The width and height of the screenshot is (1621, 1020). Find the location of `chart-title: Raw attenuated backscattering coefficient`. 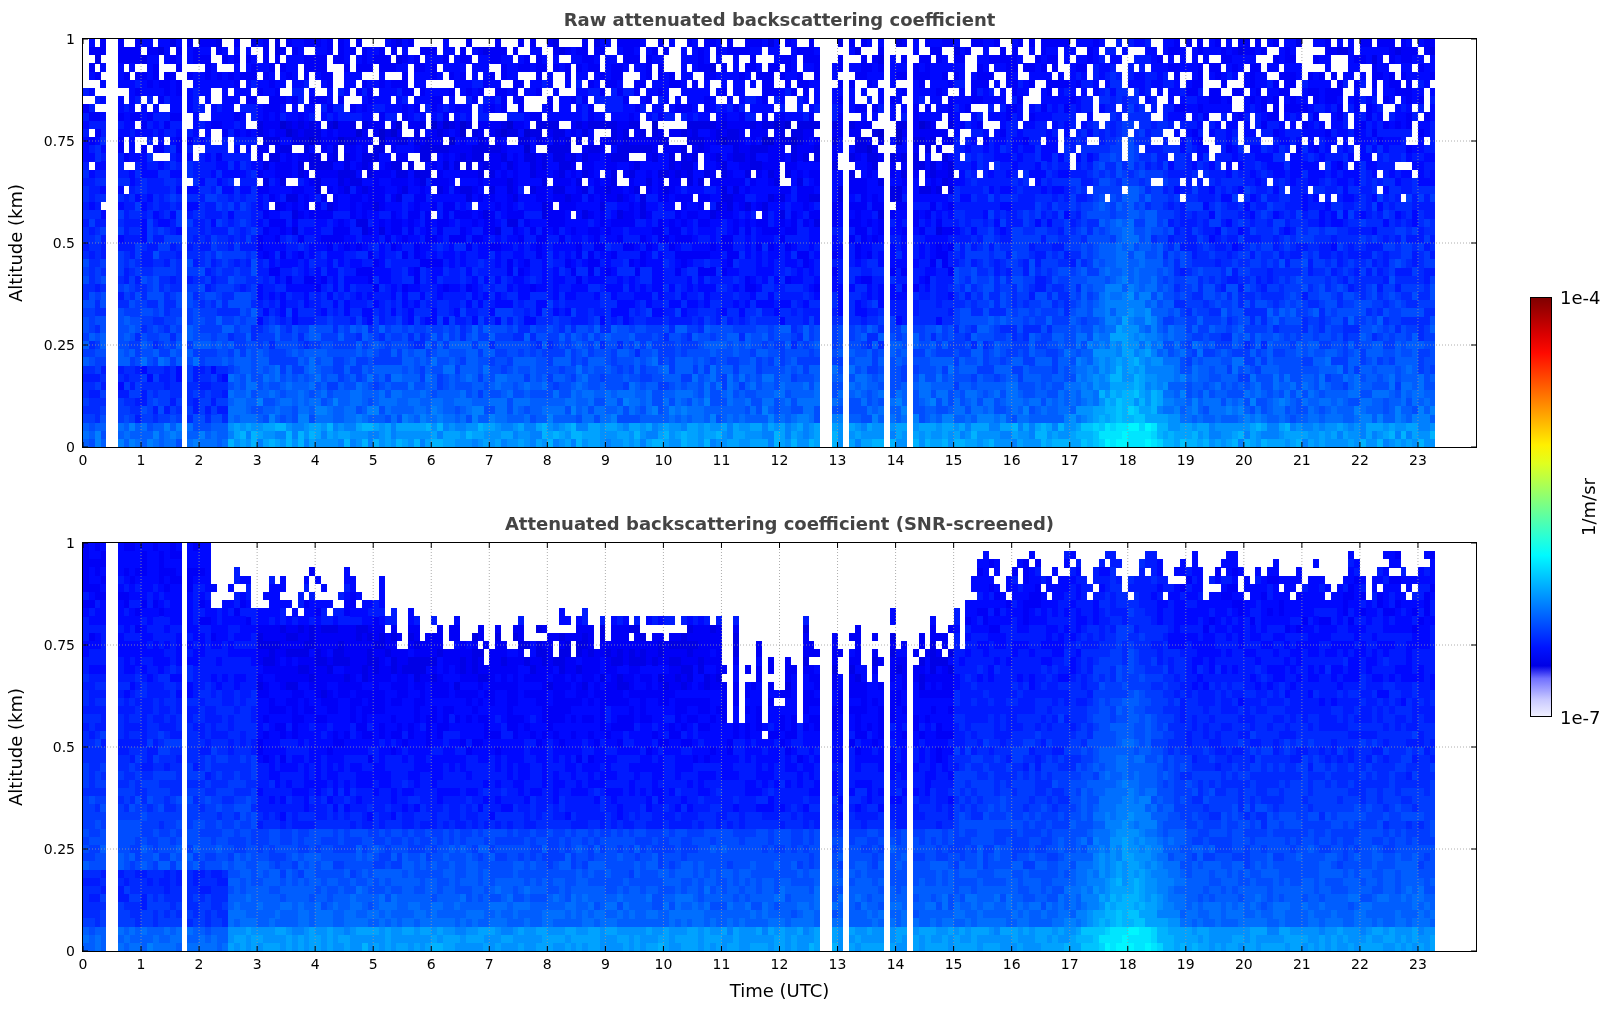

chart-title: Raw attenuated backscattering coefficient is located at coordinates (779, 19).